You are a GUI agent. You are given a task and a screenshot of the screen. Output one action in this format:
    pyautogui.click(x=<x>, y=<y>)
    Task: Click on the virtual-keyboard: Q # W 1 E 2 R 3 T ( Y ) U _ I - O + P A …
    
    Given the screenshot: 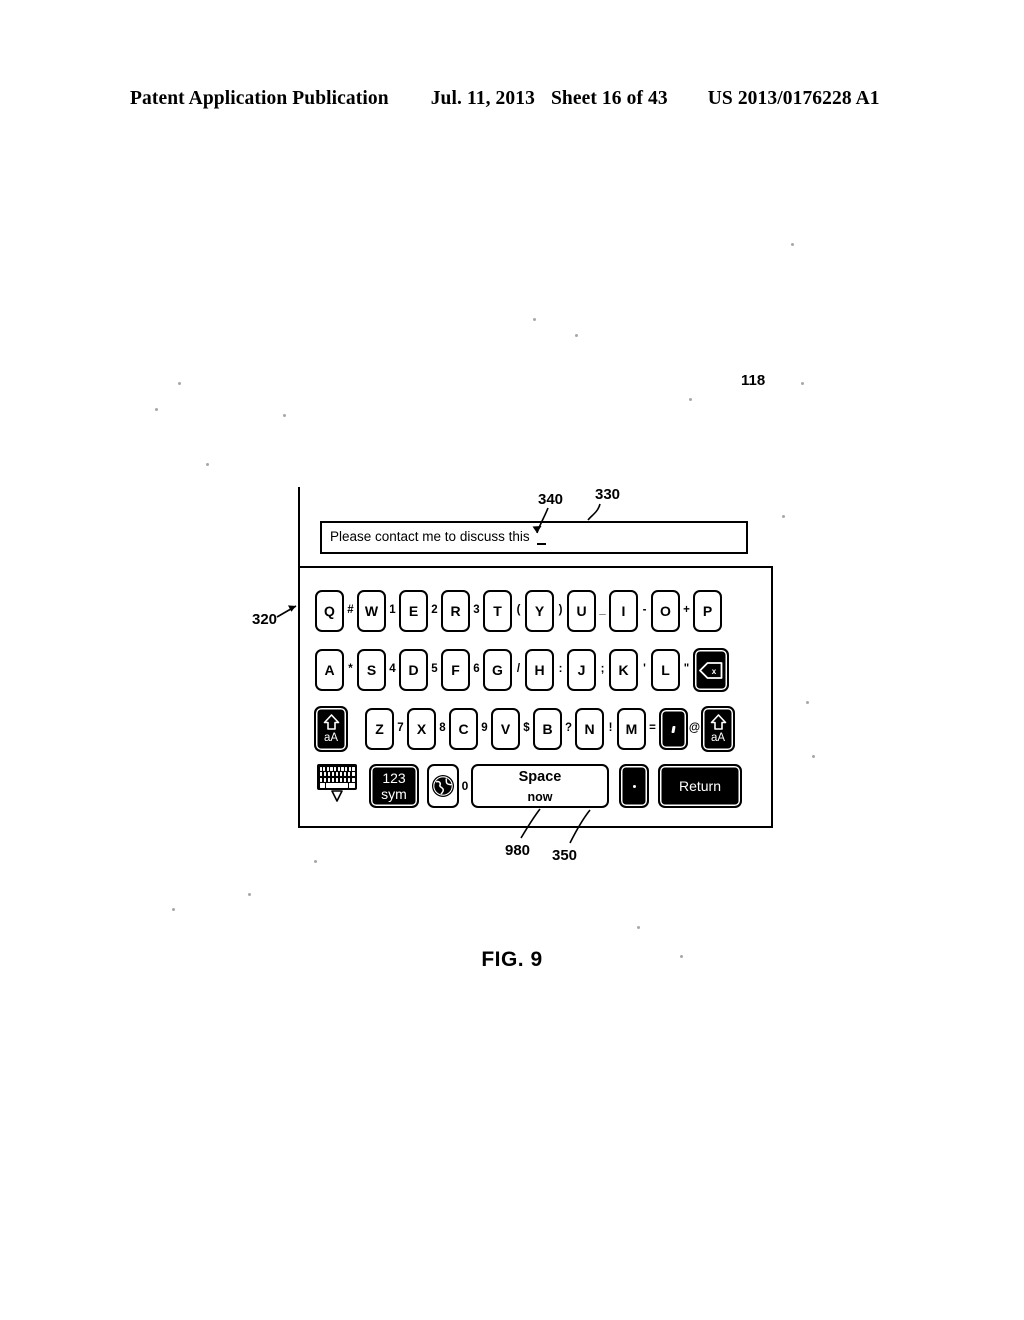 What is the action you would take?
    pyautogui.click(x=535, y=697)
    